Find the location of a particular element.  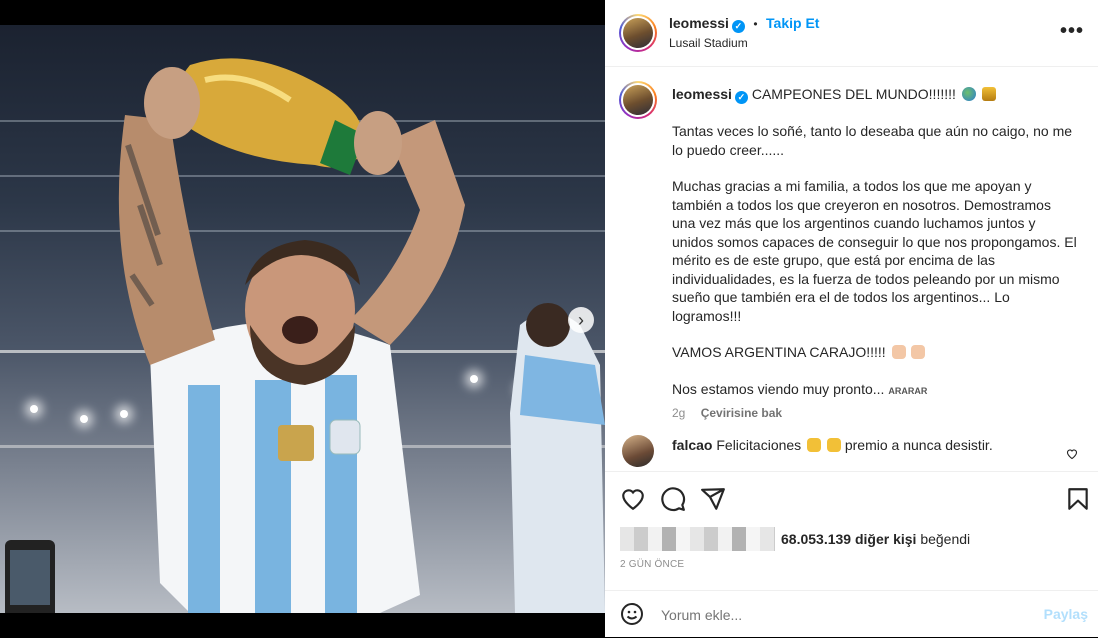

post-comment-button: Paylaş is located at coordinates (1066, 614).